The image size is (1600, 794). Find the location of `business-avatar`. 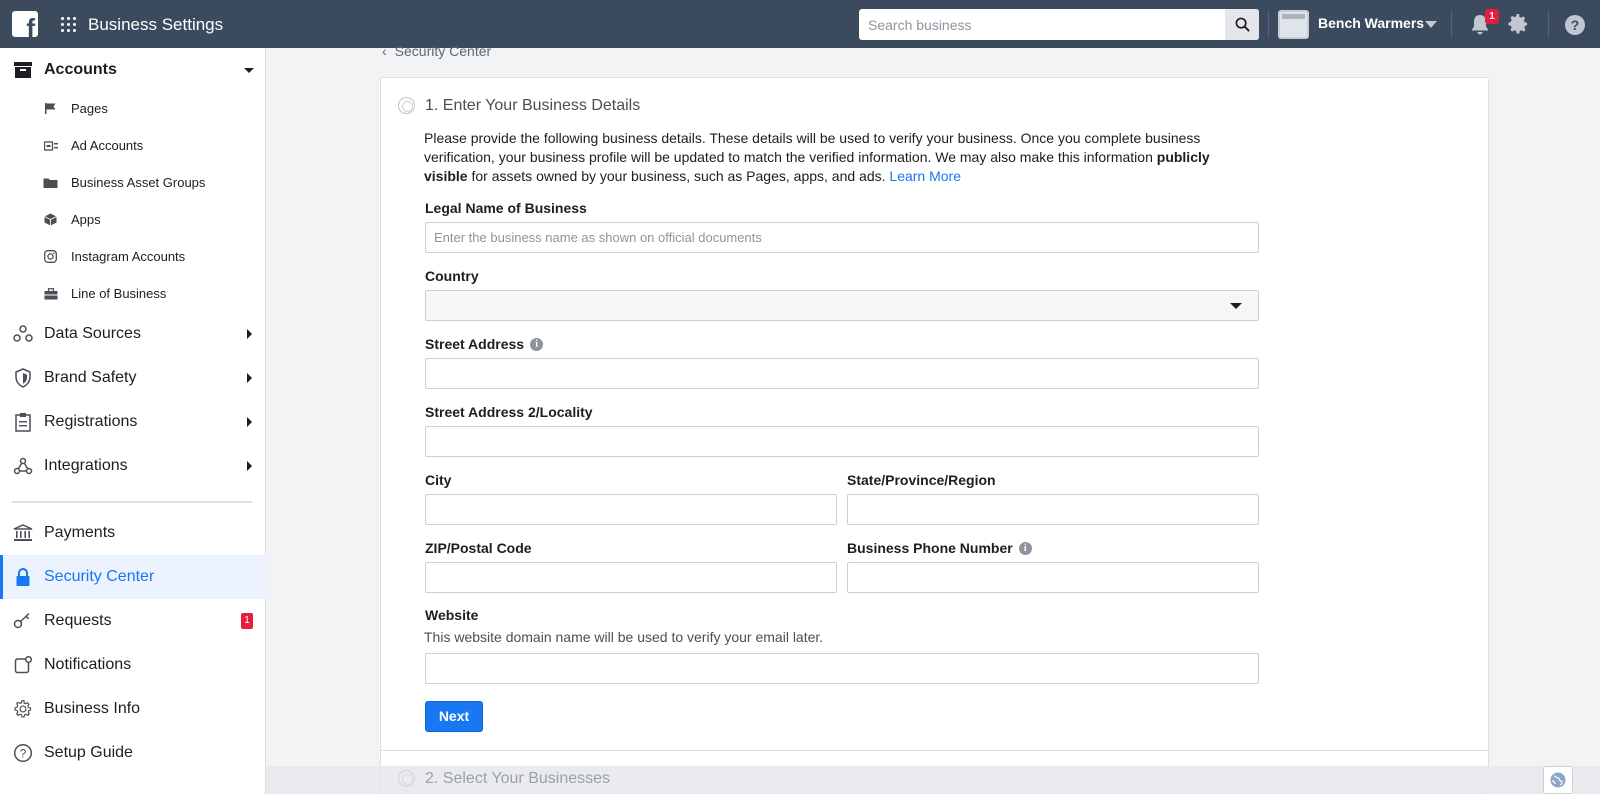

business-avatar is located at coordinates (1293, 24).